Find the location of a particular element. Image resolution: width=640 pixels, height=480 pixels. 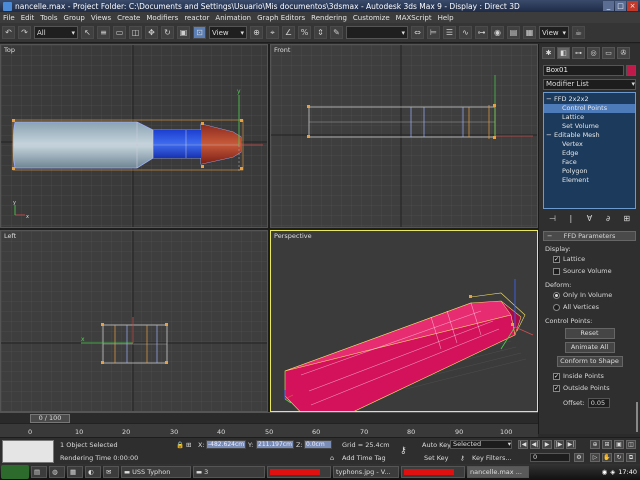

reset-button: Reset is located at coordinates (589, 333).